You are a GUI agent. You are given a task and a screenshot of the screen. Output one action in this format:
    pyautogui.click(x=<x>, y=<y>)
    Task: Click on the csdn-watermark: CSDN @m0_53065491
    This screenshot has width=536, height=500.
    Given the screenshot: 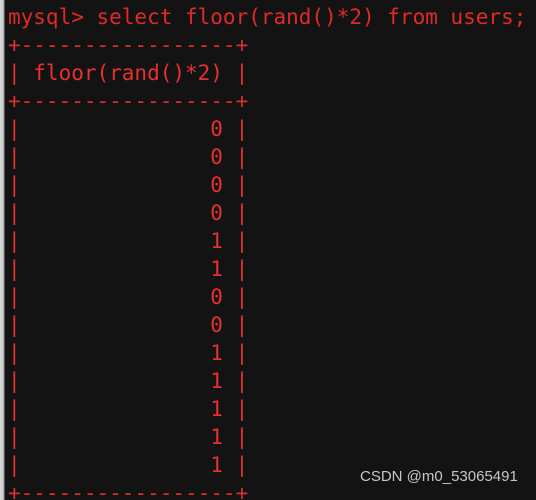 What is the action you would take?
    pyautogui.click(x=439, y=476)
    